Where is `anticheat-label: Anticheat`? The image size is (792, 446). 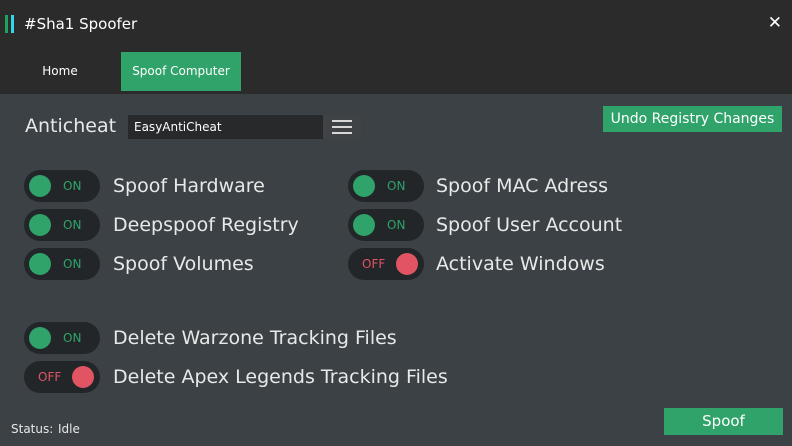 anticheat-label: Anticheat is located at coordinates (71, 126).